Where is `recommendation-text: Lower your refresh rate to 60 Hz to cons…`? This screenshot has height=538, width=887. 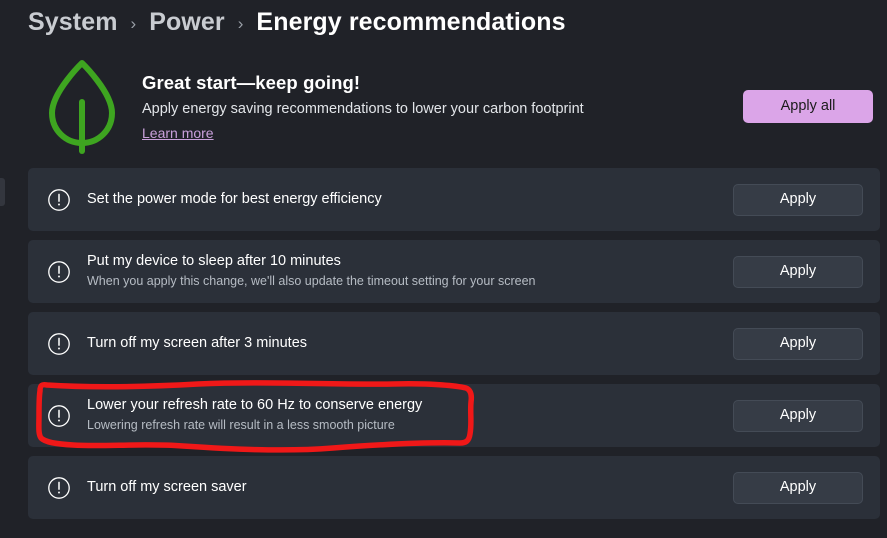
recommendation-text: Lower your refresh rate to 60 Hz to cons… is located at coordinates (410, 415).